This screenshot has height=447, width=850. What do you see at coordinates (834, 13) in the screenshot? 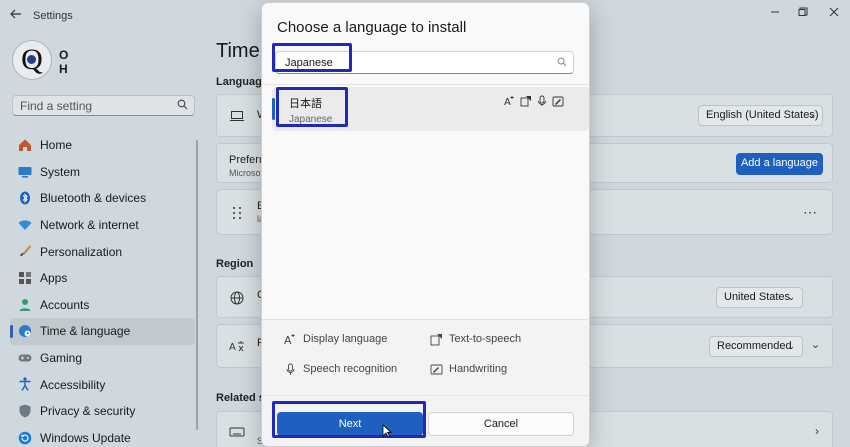
I see `close-icon` at bounding box center [834, 13].